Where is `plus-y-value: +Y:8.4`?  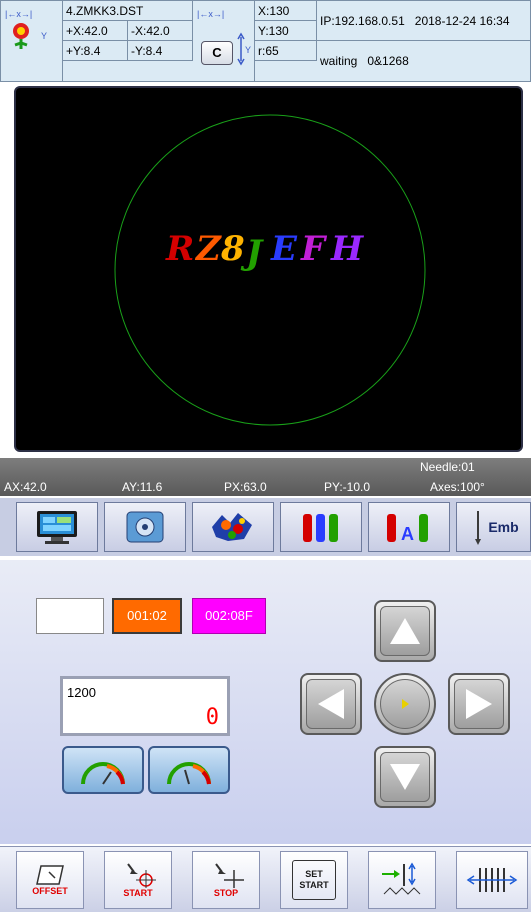 plus-y-value: +Y:8.4 is located at coordinates (95, 51).